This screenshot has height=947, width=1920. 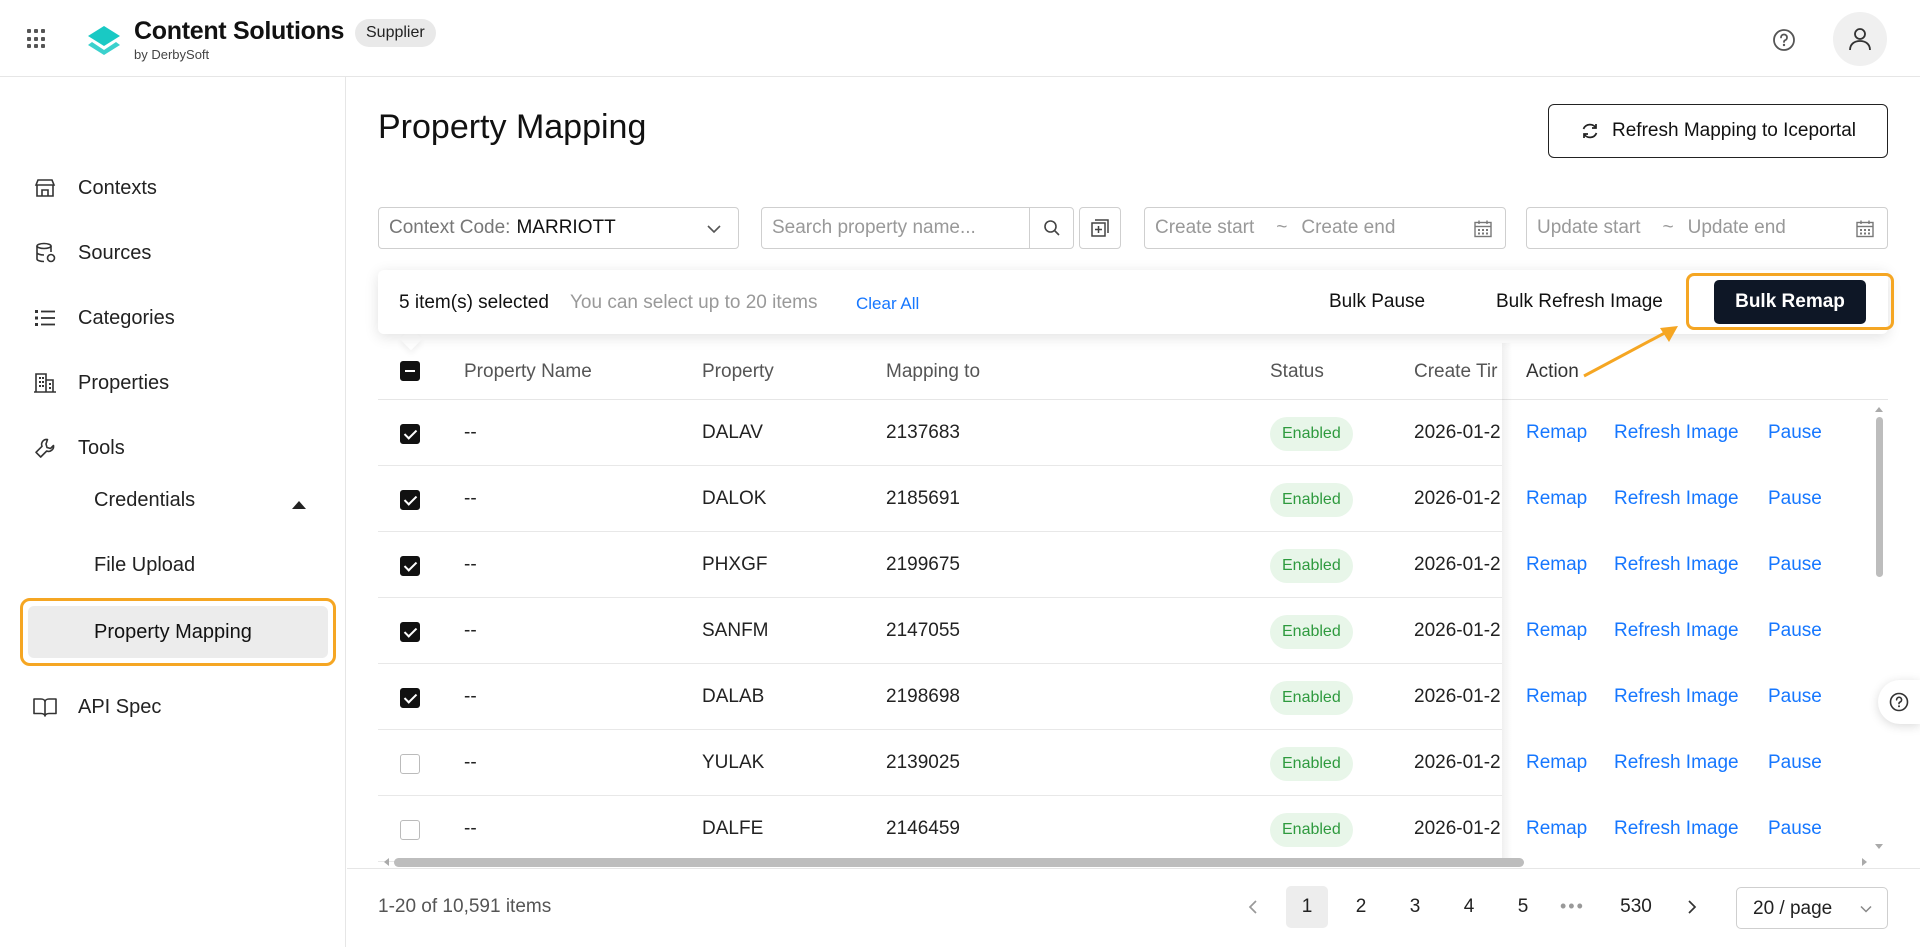 I want to click on sidebar-item-sources: Sources, so click(x=91, y=253).